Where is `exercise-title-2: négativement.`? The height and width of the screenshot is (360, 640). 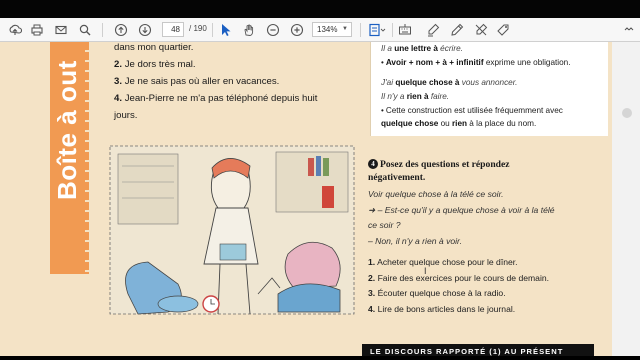
exercise-title-2: négativement. is located at coordinates (397, 177).